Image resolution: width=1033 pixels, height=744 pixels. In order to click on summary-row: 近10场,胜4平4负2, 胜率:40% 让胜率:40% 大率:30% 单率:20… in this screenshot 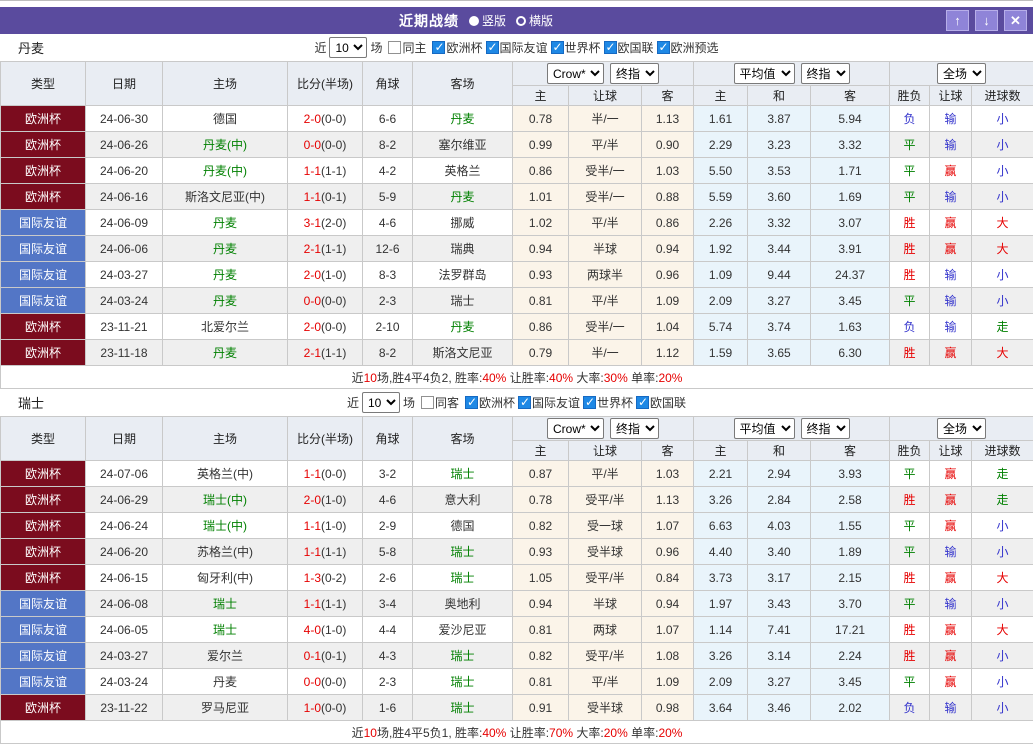, I will do `click(517, 377)`.